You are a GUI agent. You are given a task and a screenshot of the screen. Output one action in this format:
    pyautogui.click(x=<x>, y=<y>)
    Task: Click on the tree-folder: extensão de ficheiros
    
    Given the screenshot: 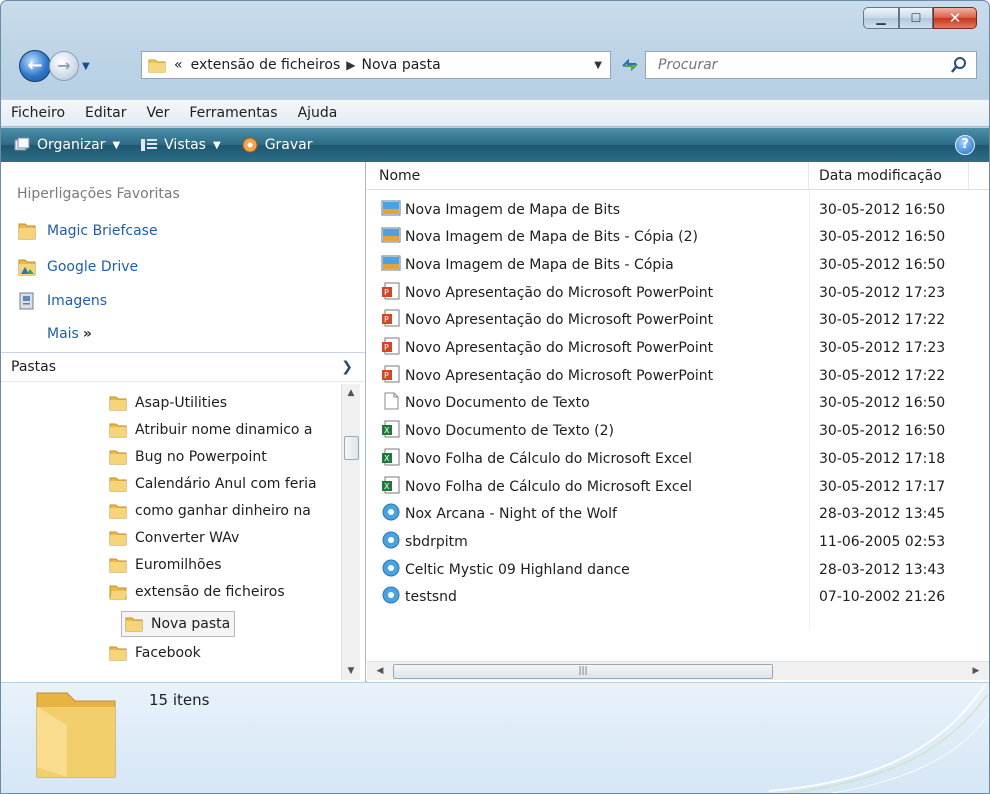 What is the action you would take?
    pyautogui.click(x=197, y=592)
    